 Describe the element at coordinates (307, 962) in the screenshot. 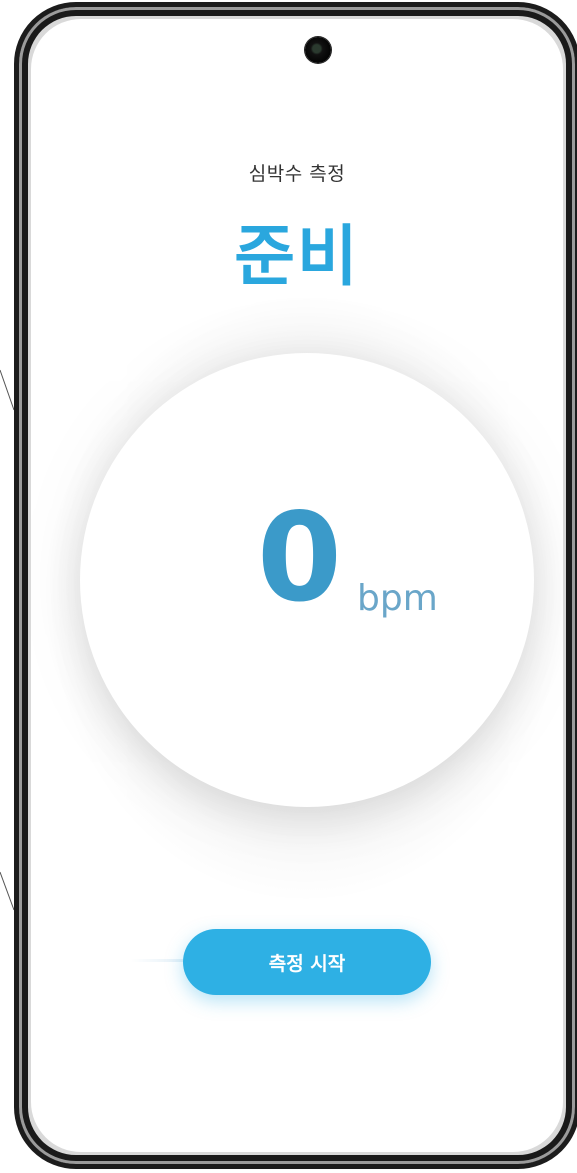

I see `start-measurement-button: 측정 시작` at that location.